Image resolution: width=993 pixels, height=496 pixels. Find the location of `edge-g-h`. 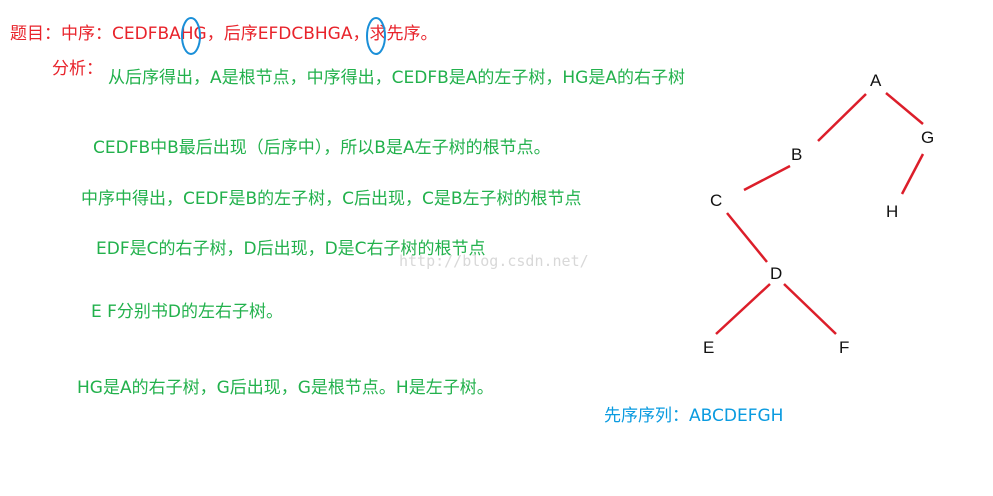

edge-g-h is located at coordinates (912, 174).